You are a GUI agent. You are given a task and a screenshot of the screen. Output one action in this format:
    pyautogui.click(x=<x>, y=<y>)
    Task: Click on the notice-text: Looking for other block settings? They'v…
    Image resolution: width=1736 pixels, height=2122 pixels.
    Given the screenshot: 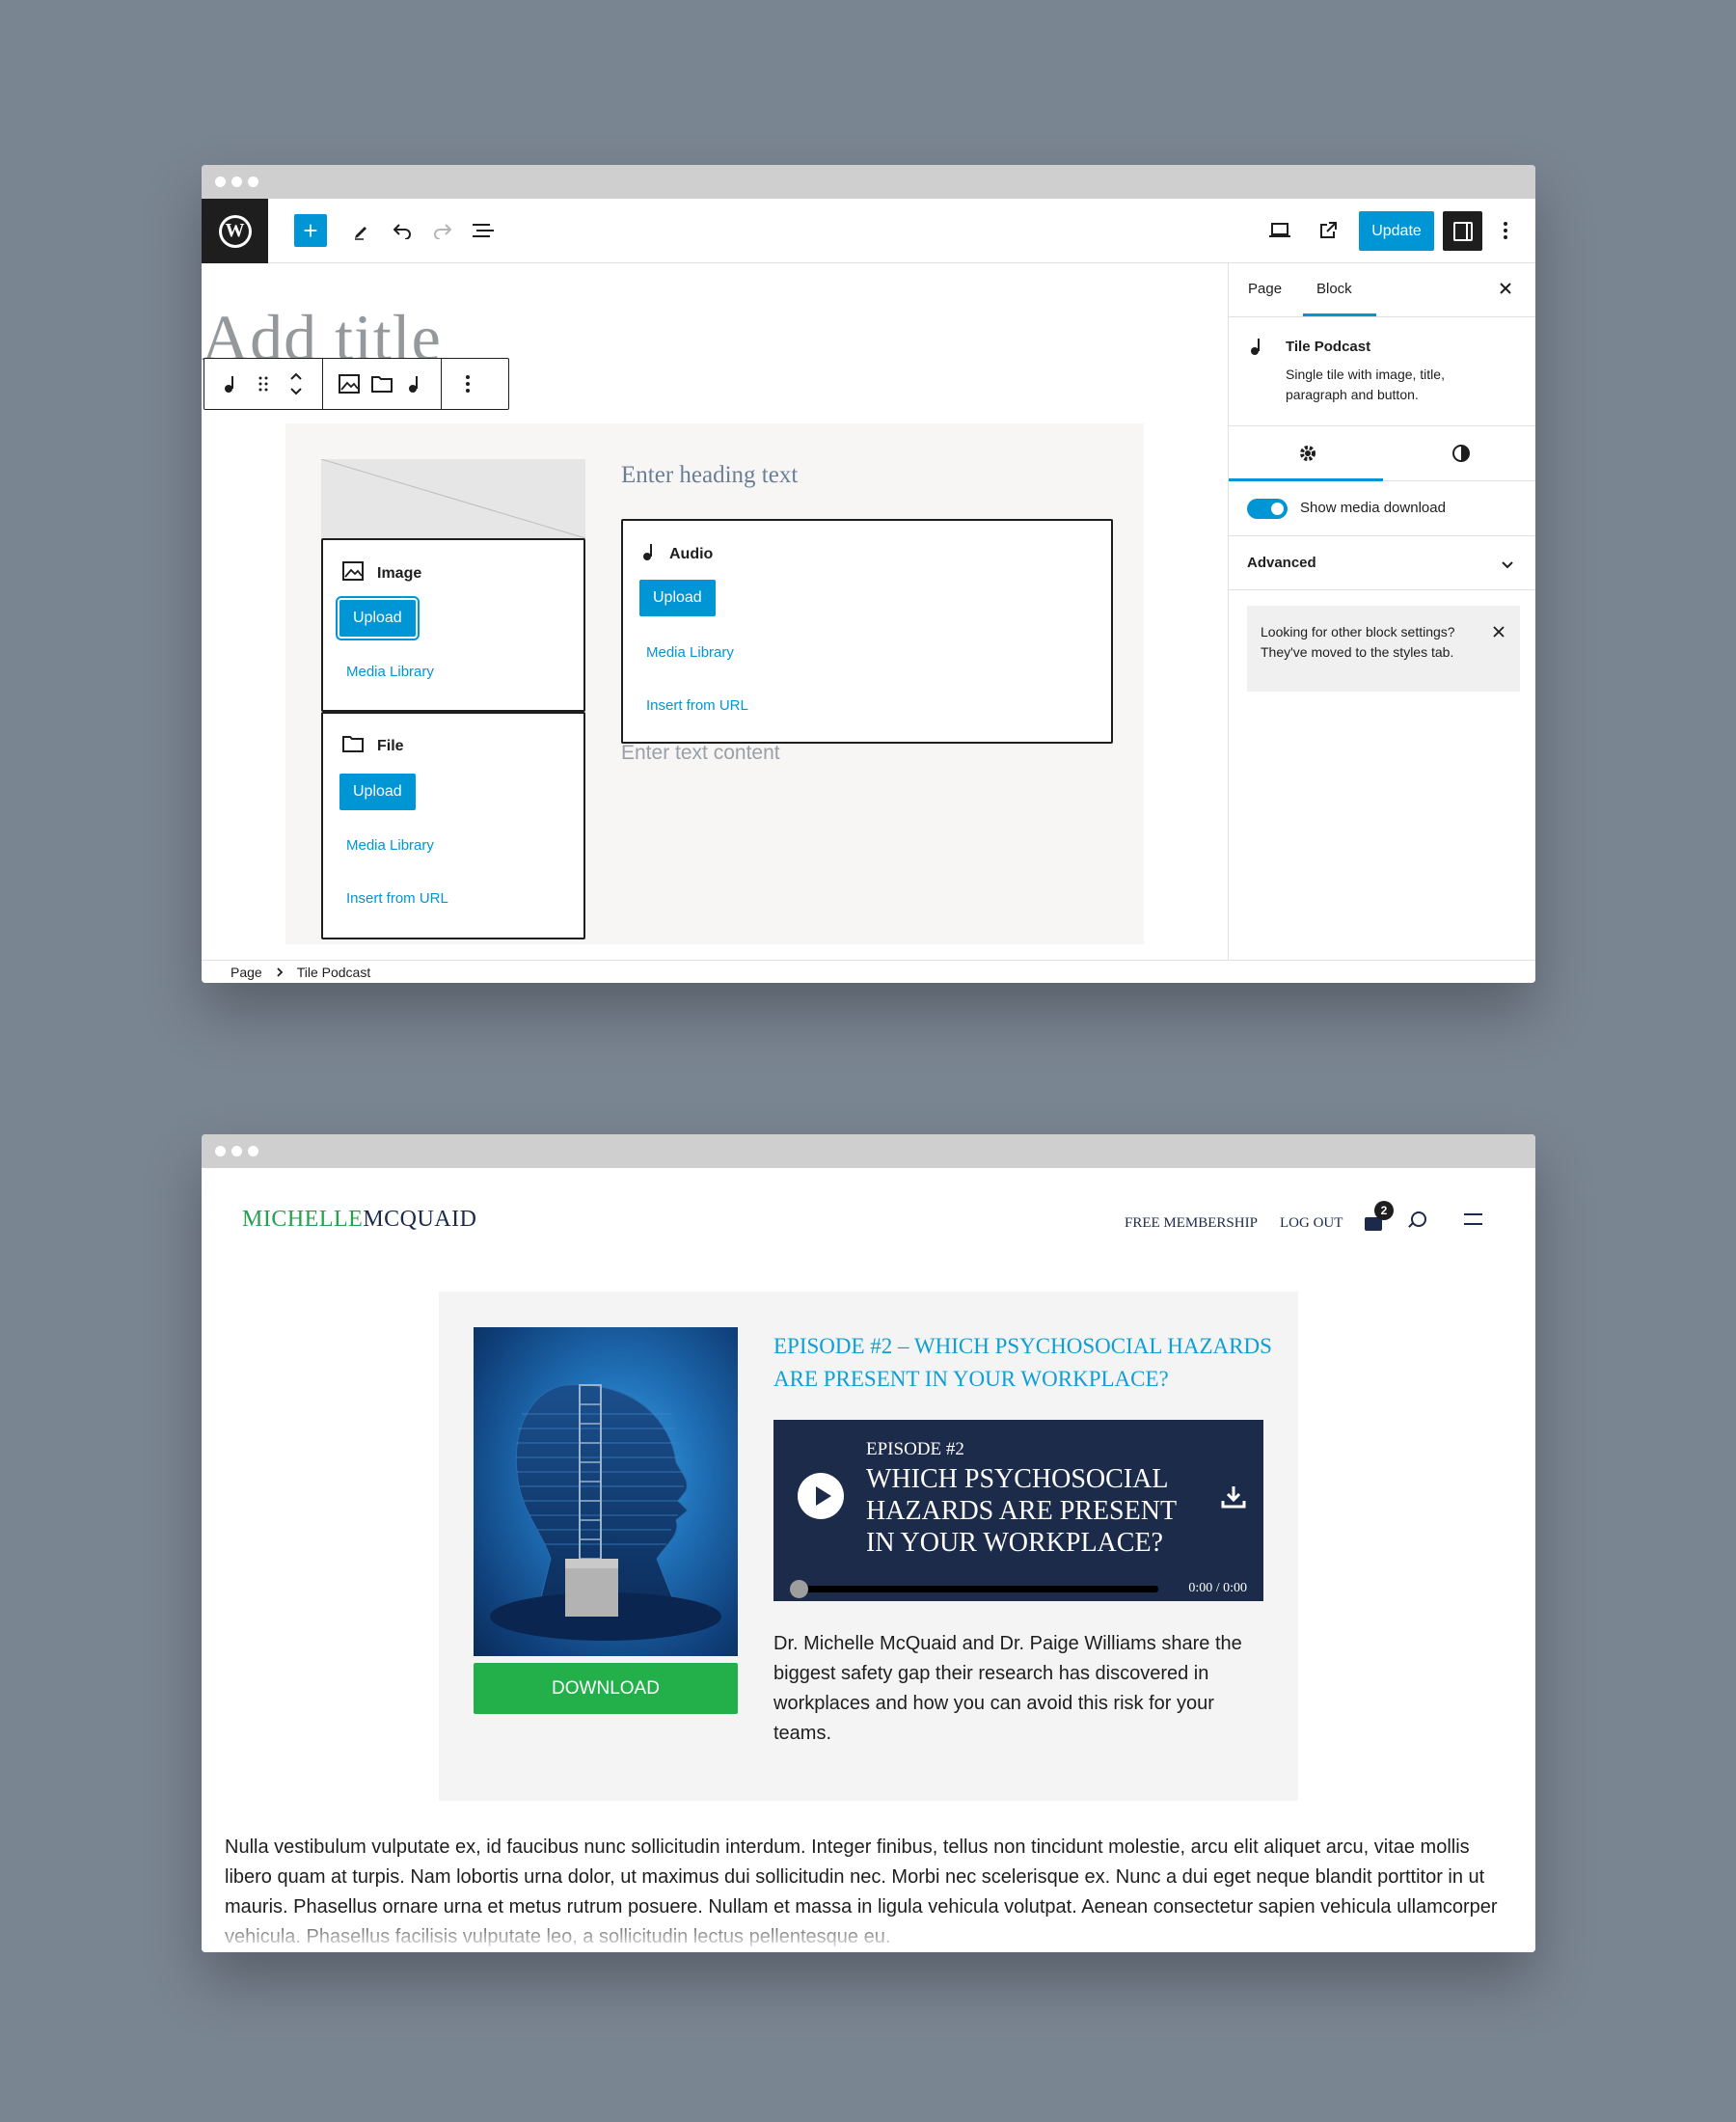 What is the action you would take?
    pyautogui.click(x=1358, y=642)
    